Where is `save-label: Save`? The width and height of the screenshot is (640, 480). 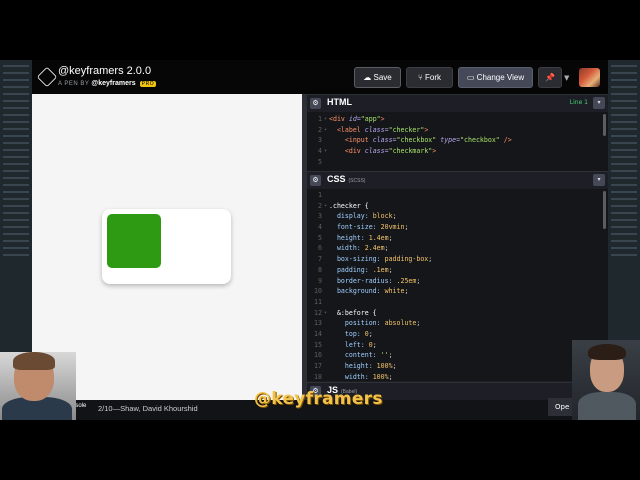 save-label: Save is located at coordinates (382, 77).